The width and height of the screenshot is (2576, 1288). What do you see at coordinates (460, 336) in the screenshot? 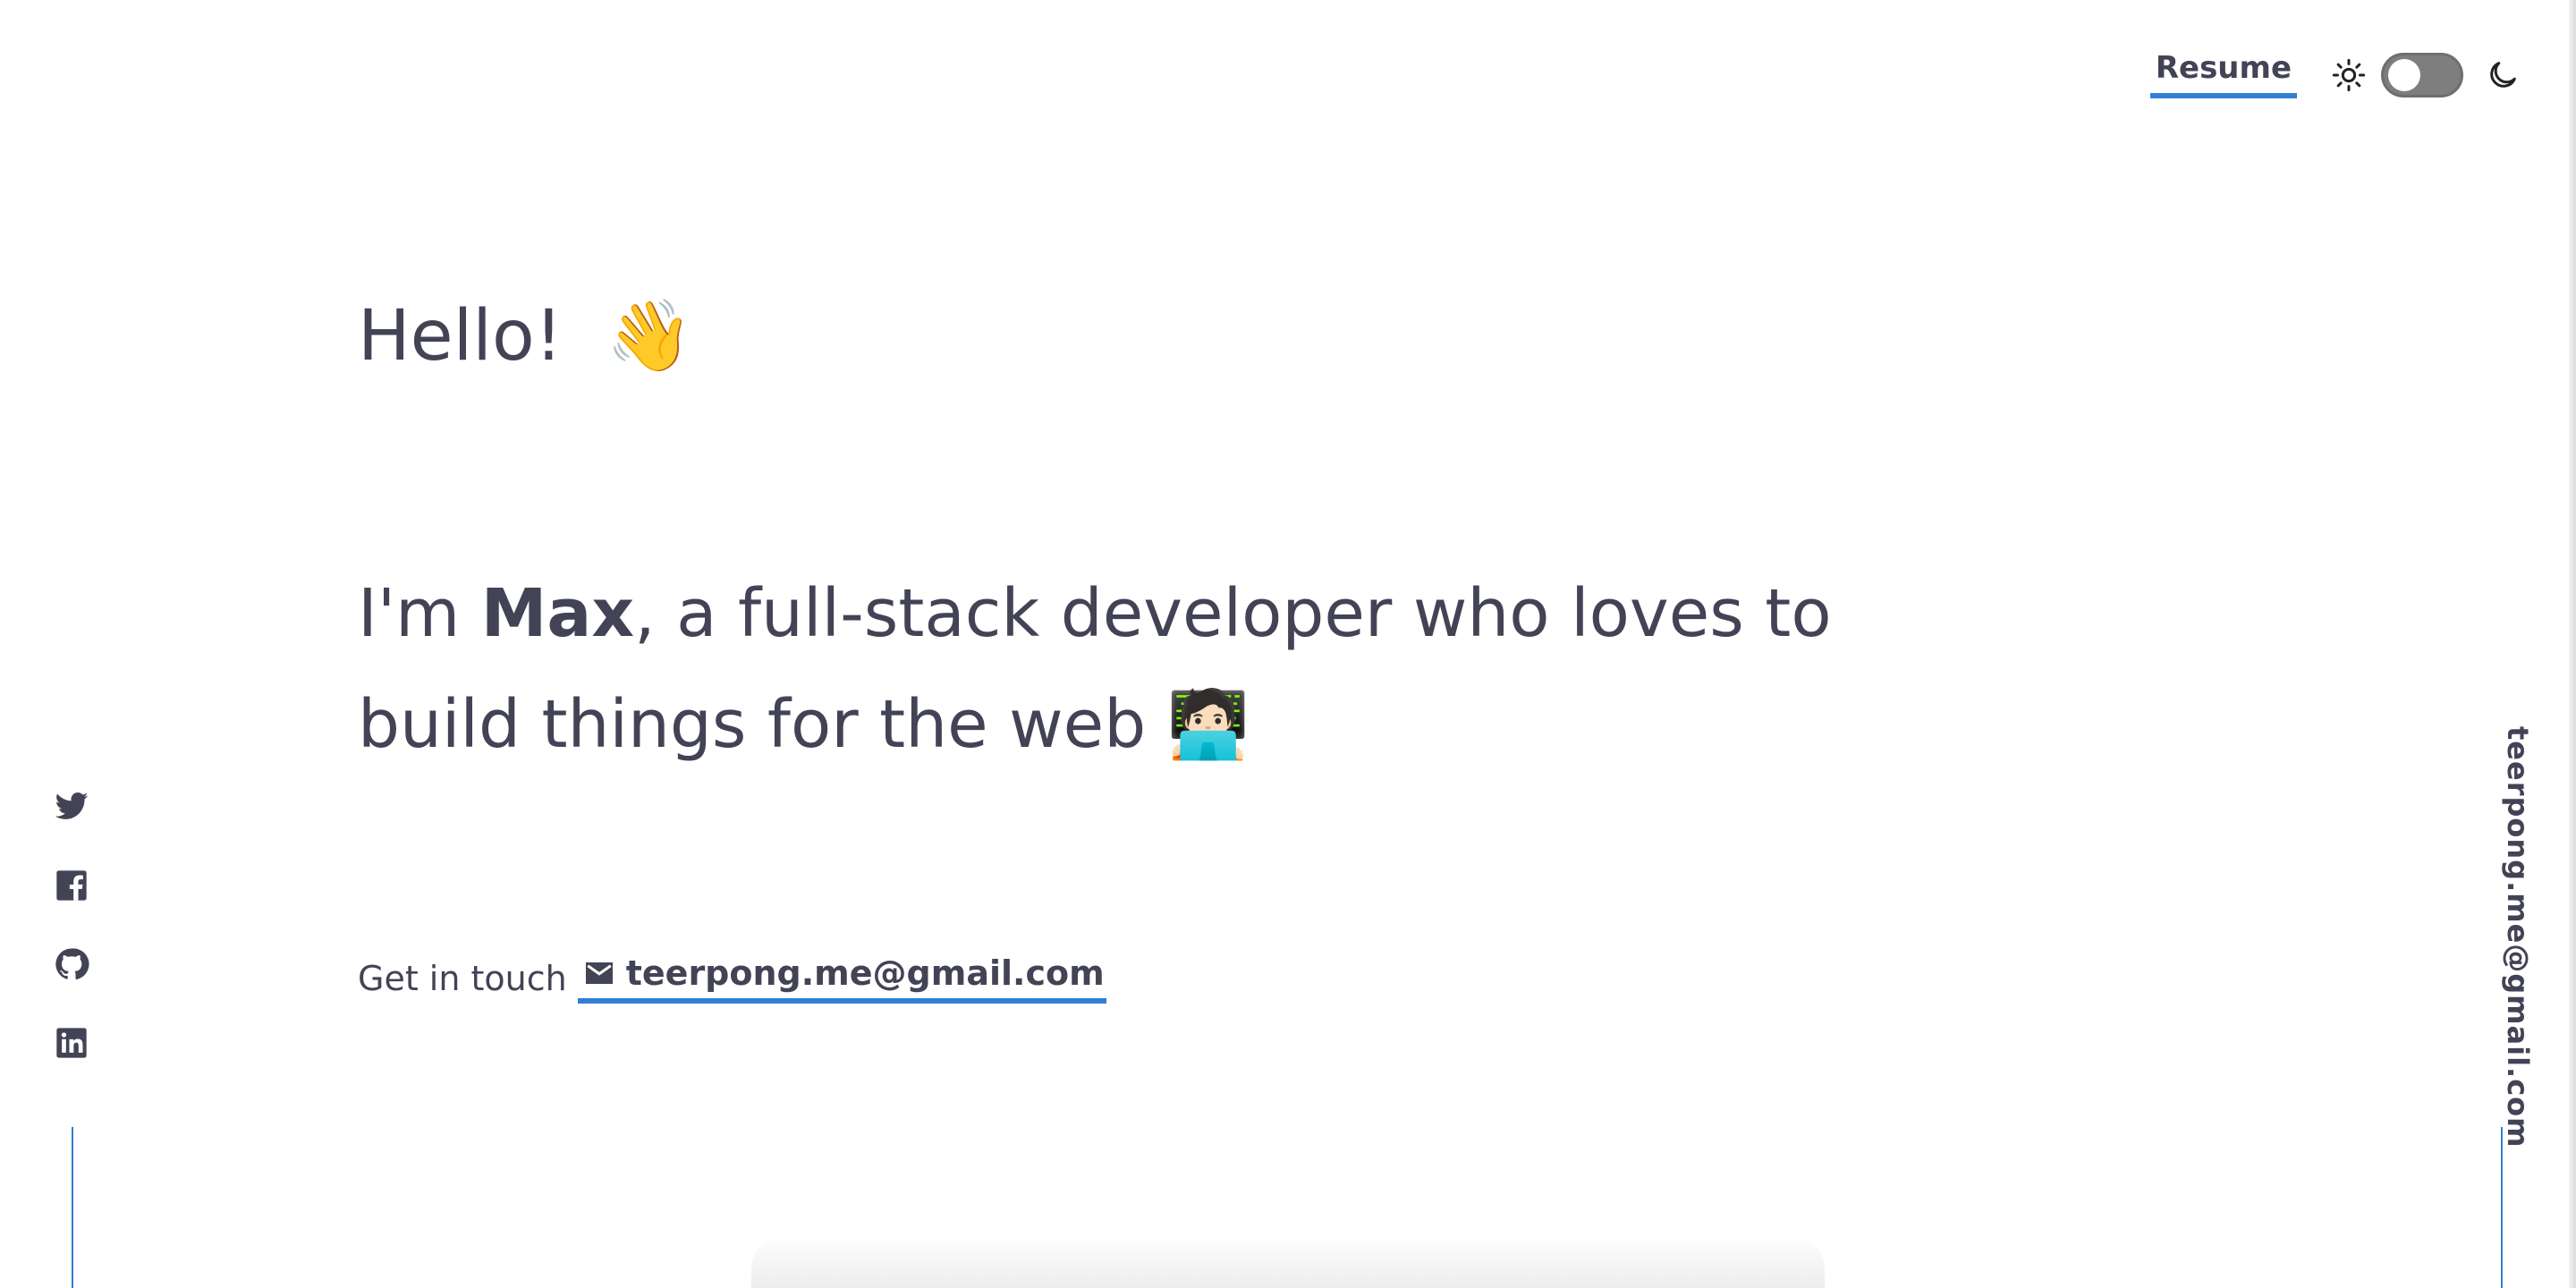
I see `greeting-text: Hello!` at bounding box center [460, 336].